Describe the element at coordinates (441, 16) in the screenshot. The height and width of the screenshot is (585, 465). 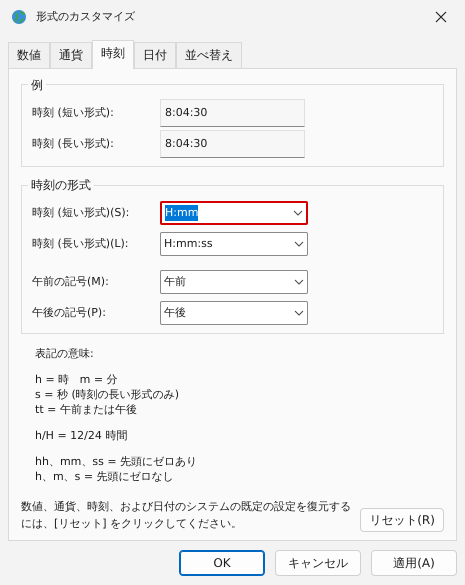
I see `close-icon` at that location.